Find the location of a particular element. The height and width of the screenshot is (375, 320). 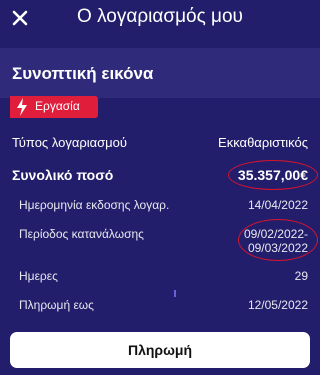

category-tag: Εργασία is located at coordinates (54, 107).